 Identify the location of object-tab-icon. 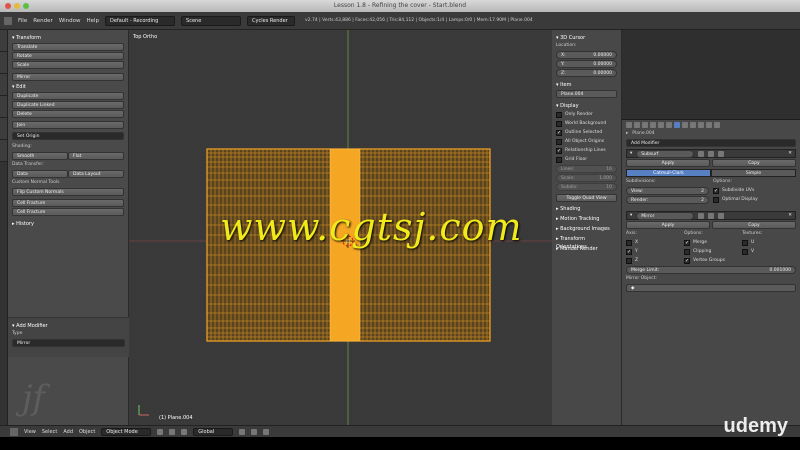
(661, 125).